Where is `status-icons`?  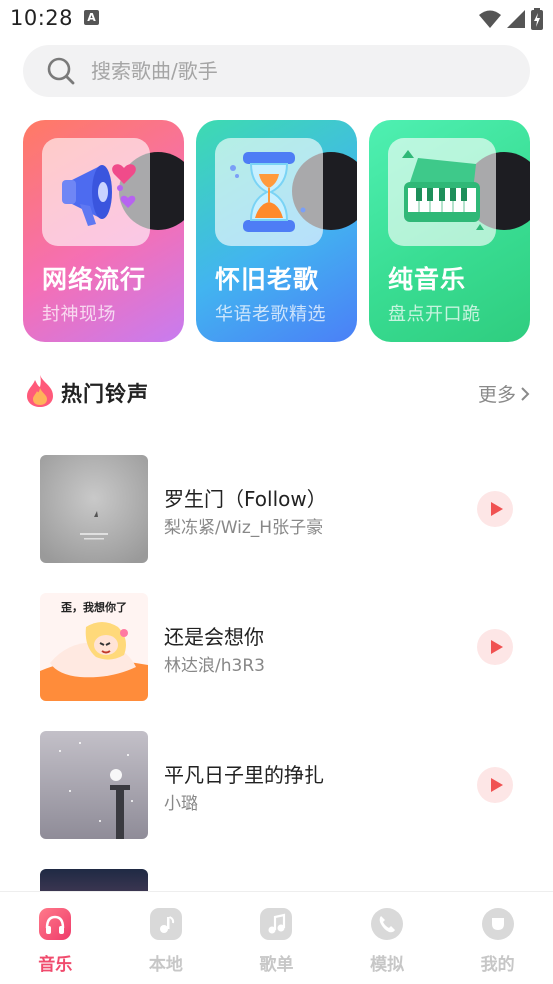
status-icons is located at coordinates (511, 19).